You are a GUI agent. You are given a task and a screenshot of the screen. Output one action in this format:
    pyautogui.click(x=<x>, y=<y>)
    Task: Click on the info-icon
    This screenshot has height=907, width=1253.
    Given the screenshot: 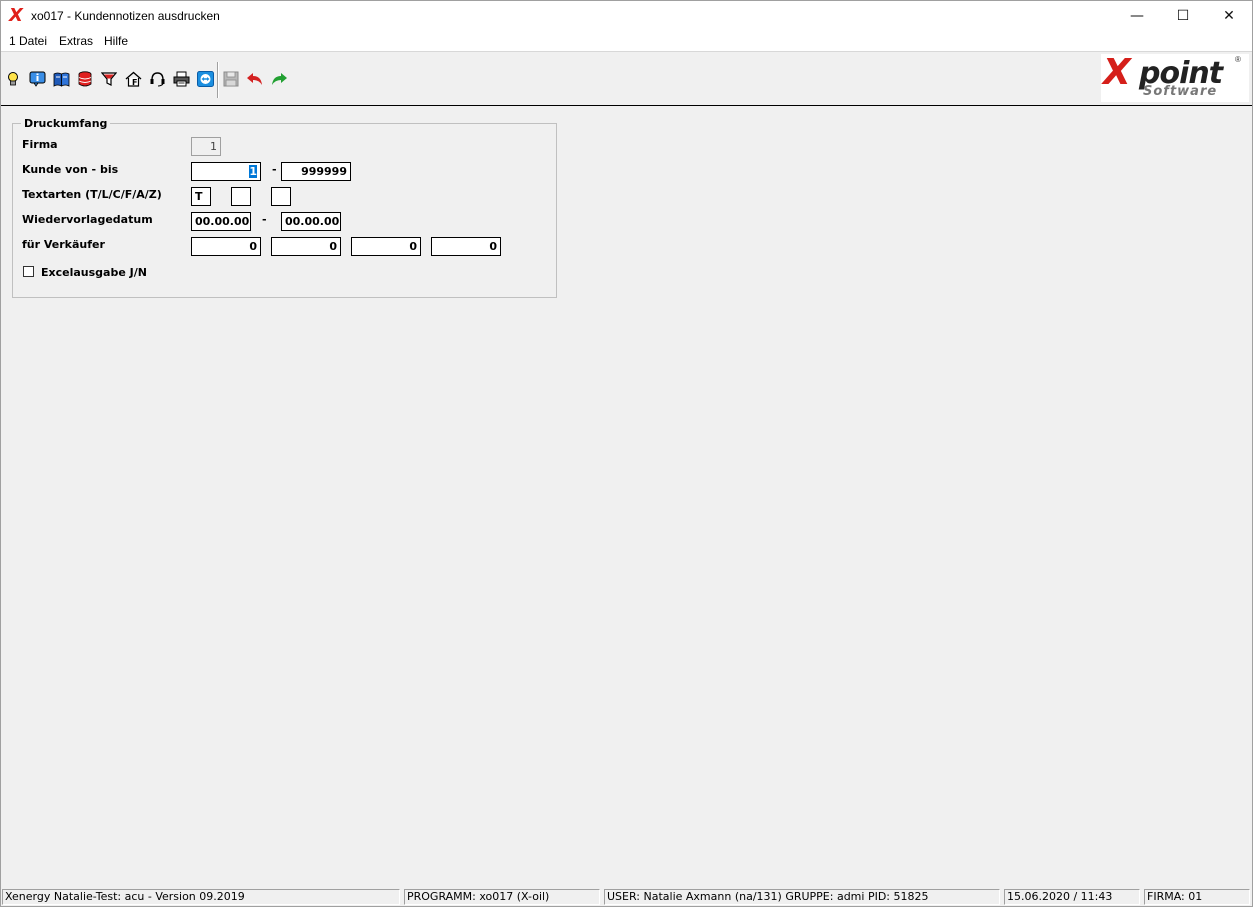 What is the action you would take?
    pyautogui.click(x=37, y=79)
    